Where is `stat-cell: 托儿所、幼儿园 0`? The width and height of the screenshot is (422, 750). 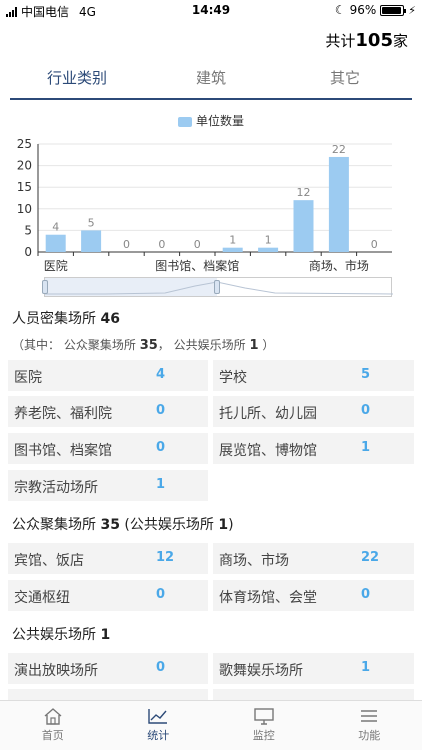 stat-cell: 托儿所、幼儿园 0 is located at coordinates (313, 411).